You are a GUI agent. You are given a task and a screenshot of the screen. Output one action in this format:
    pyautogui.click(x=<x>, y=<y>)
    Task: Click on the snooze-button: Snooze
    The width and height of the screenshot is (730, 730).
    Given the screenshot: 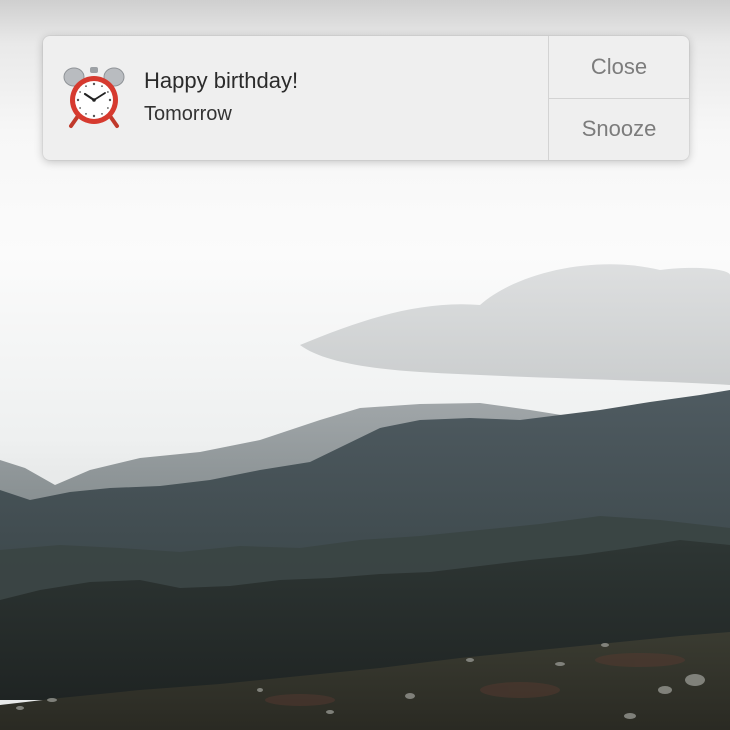 What is the action you would take?
    pyautogui.click(x=619, y=130)
    